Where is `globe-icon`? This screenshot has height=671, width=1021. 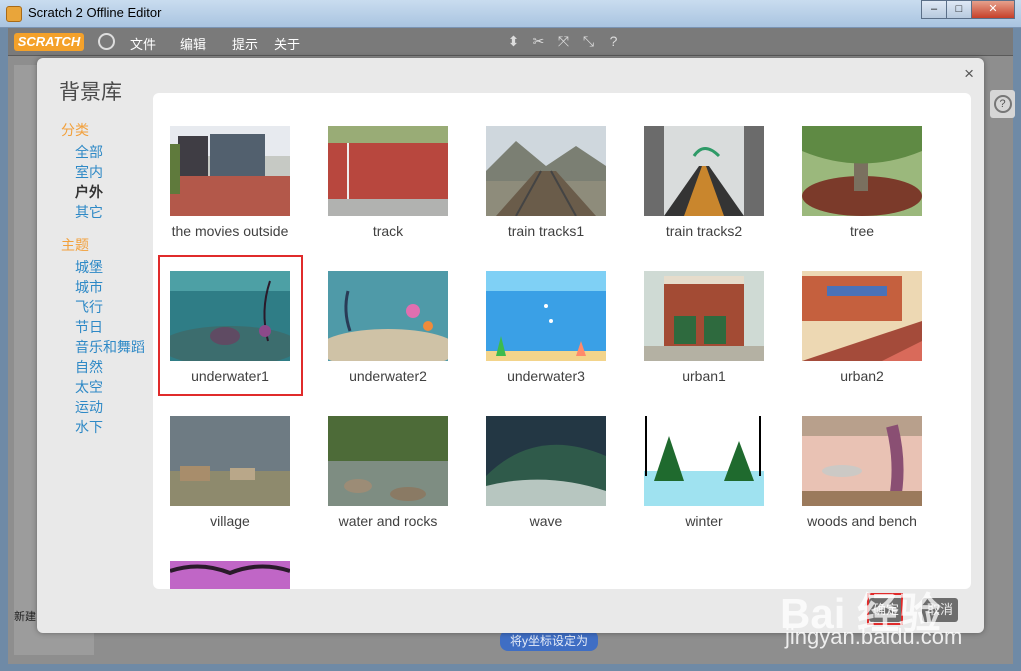
globe-icon is located at coordinates (106, 41).